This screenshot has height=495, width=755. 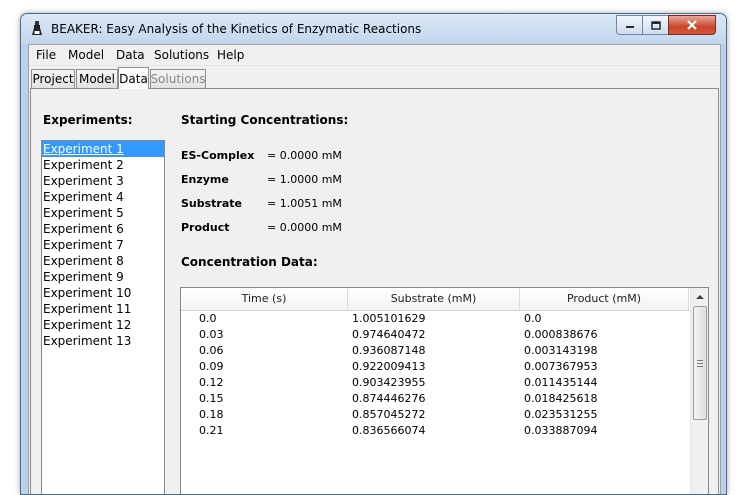 I want to click on table-row: 0.06 0.936087148 0.003143198, so click(x=435, y=351).